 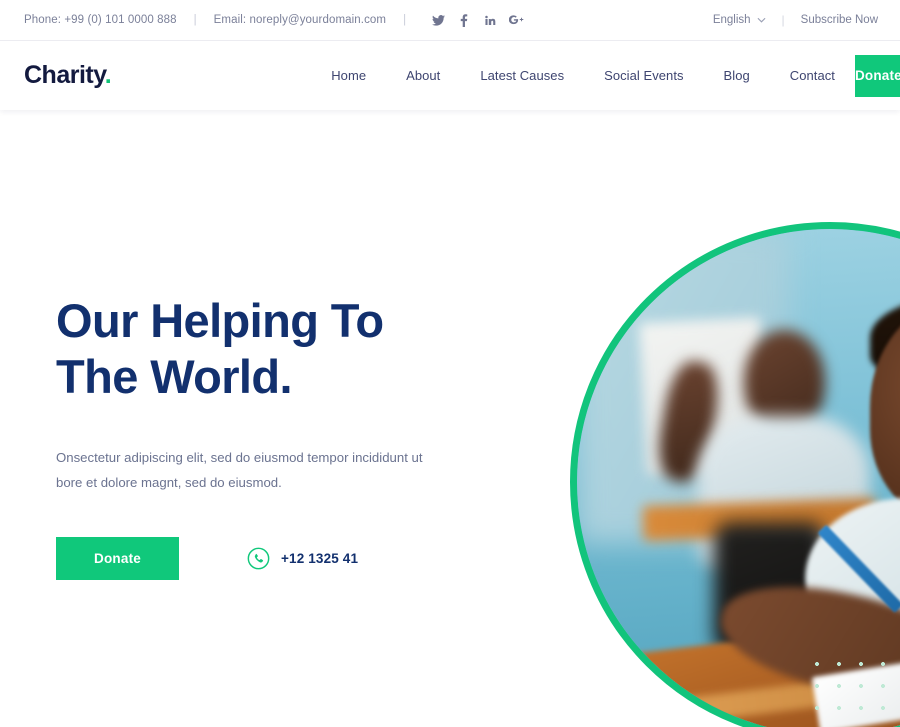 I want to click on logo-text: Charity, so click(x=64, y=75).